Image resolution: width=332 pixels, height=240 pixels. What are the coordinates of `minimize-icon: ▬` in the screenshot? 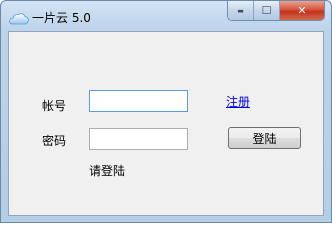 It's located at (240, 10).